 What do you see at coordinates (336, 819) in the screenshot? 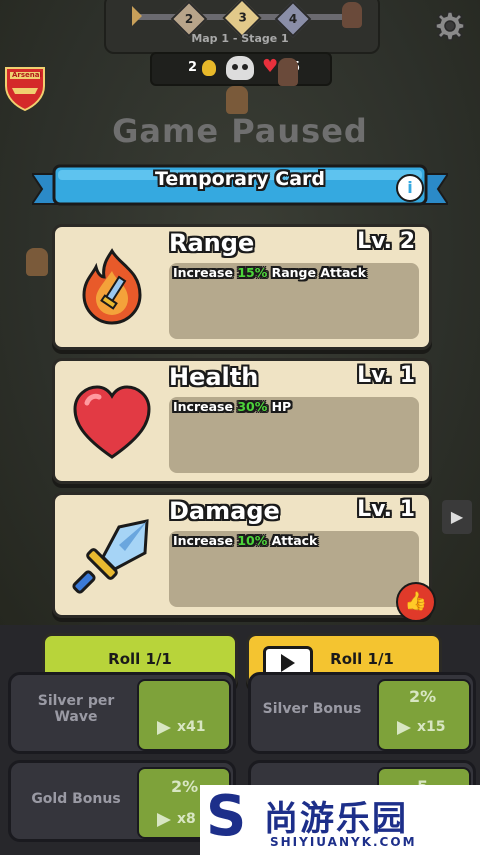
I see `watermark-brand: 尚游乐园` at bounding box center [336, 819].